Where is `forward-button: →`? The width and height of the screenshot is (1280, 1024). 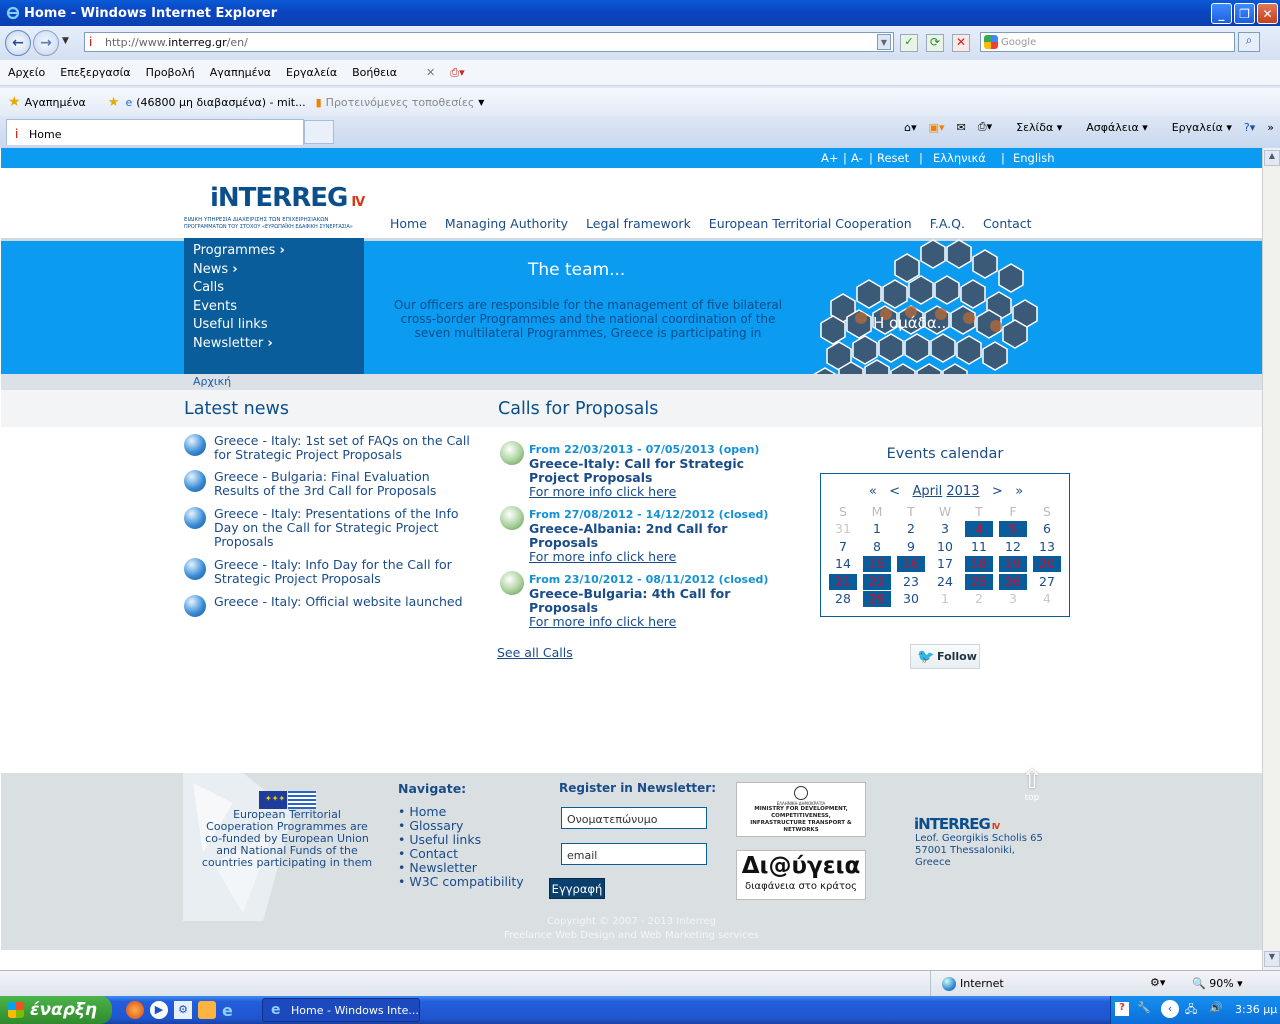 forward-button: → is located at coordinates (46, 43).